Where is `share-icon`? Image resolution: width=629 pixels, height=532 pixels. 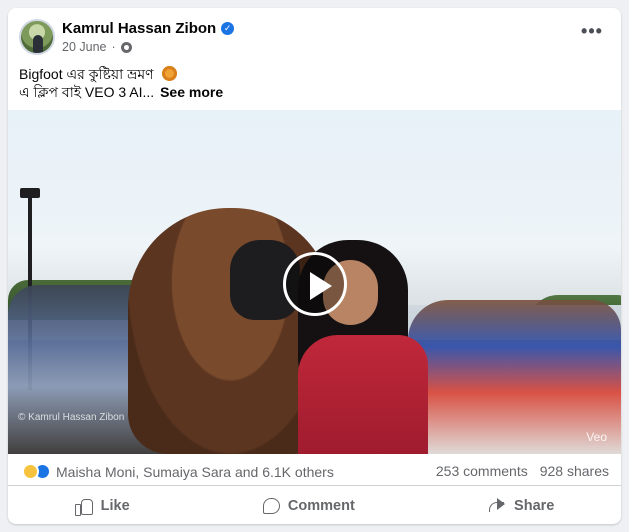
share-icon is located at coordinates (497, 506).